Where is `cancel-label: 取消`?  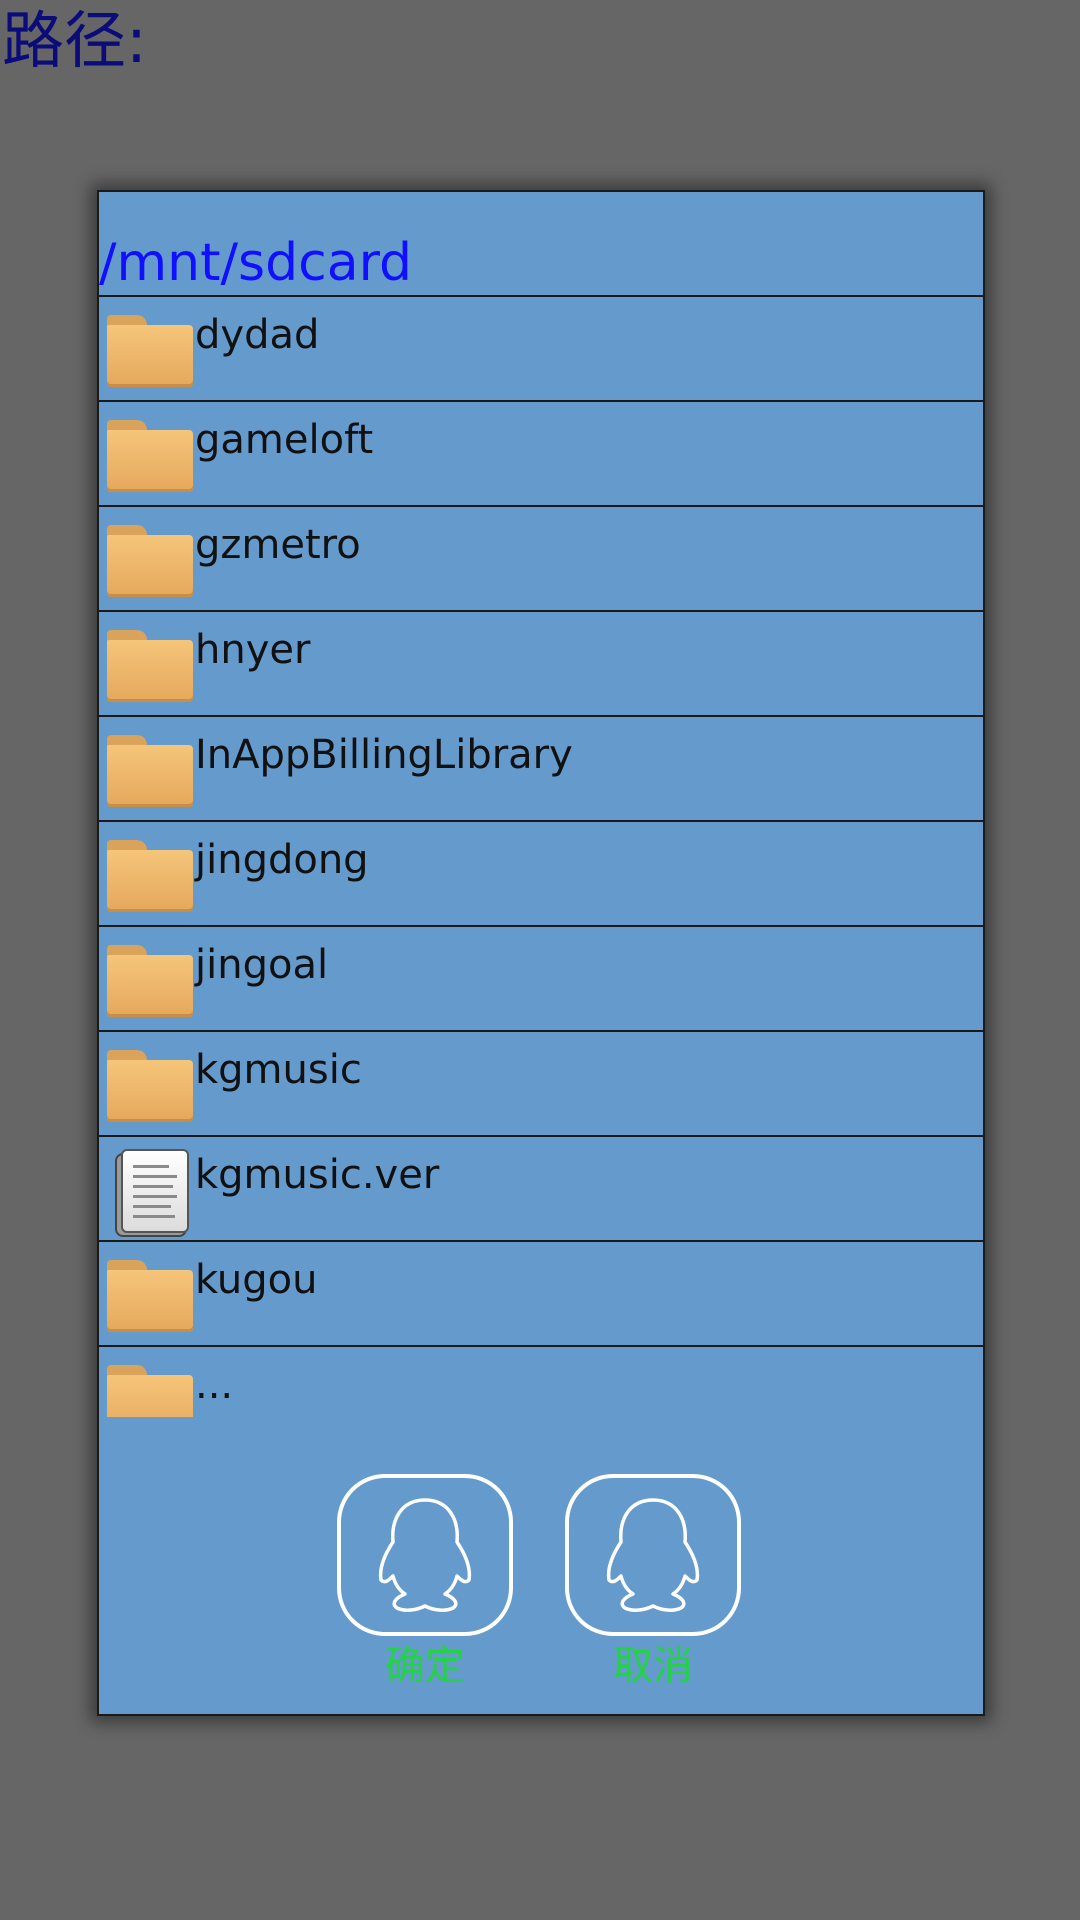 cancel-label: 取消 is located at coordinates (653, 1666).